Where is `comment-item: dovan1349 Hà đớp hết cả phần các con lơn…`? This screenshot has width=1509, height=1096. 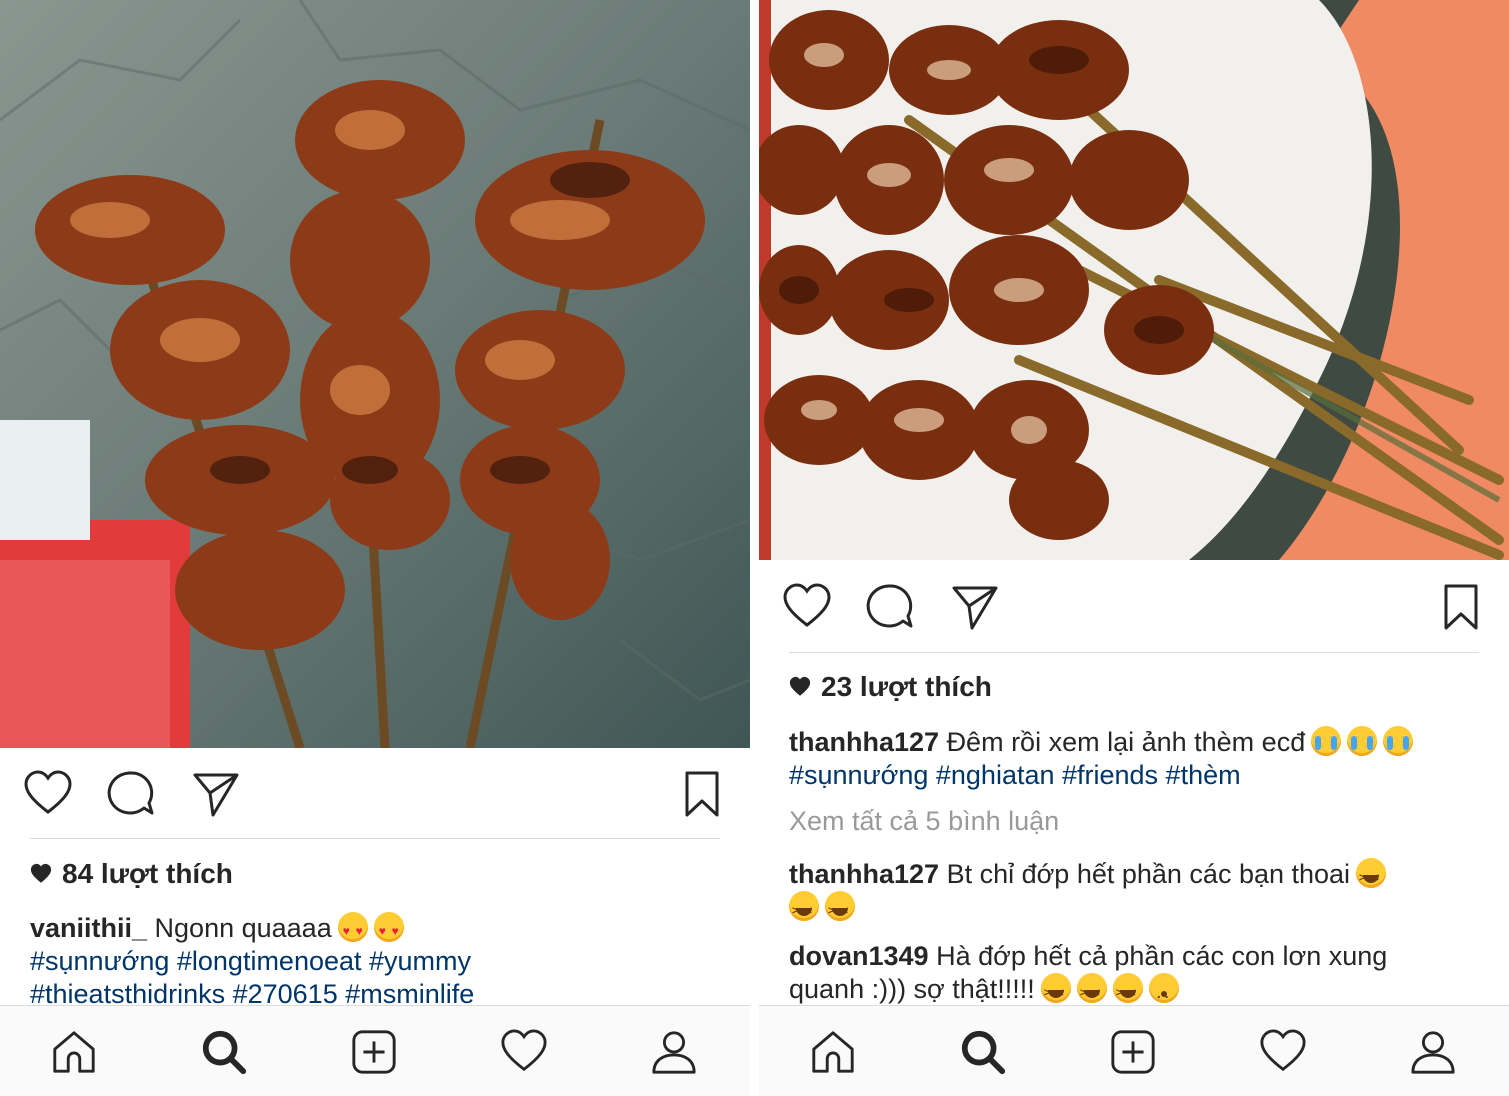
comment-item: dovan1349 Hà đớp hết cả phần các con lơn… is located at coordinates (1134, 975).